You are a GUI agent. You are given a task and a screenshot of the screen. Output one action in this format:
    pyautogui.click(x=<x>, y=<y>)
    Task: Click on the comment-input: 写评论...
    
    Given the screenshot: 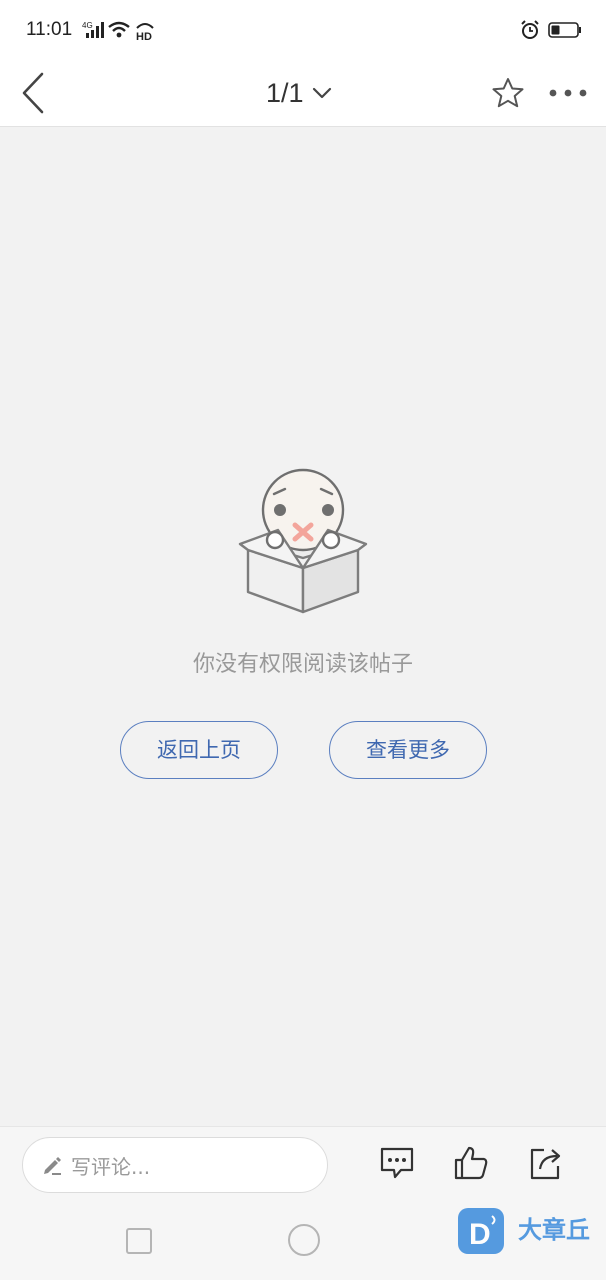 What is the action you would take?
    pyautogui.click(x=175, y=1165)
    